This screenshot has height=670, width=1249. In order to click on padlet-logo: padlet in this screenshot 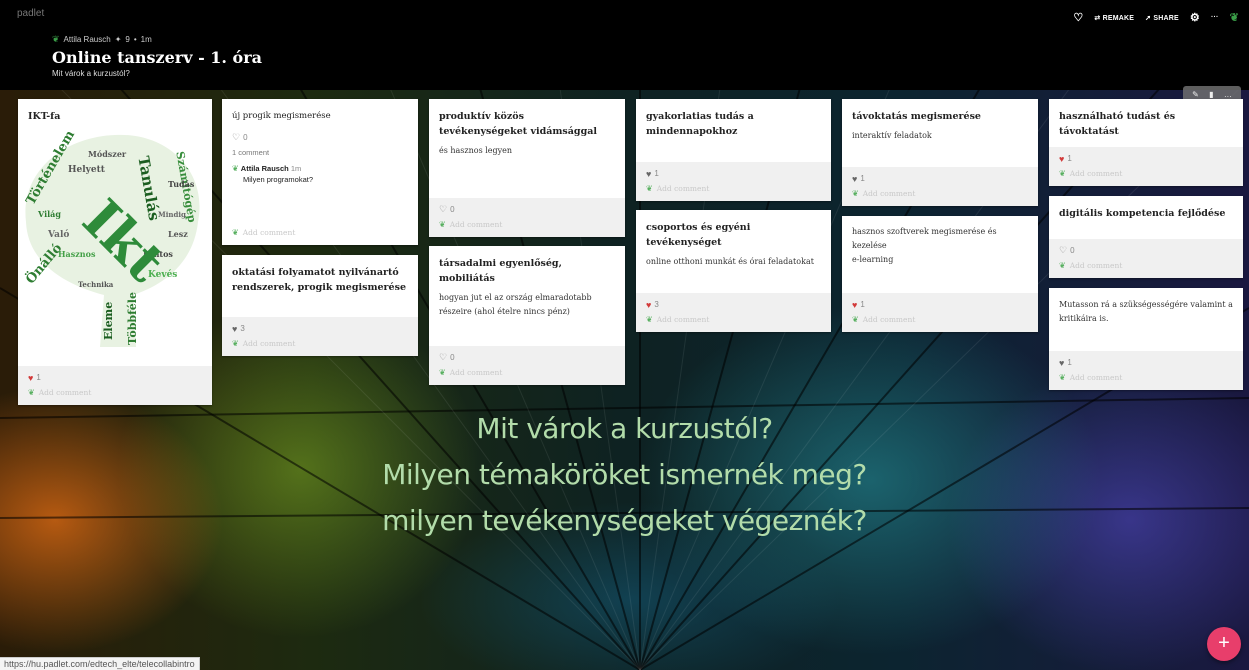, I will do `click(30, 13)`.